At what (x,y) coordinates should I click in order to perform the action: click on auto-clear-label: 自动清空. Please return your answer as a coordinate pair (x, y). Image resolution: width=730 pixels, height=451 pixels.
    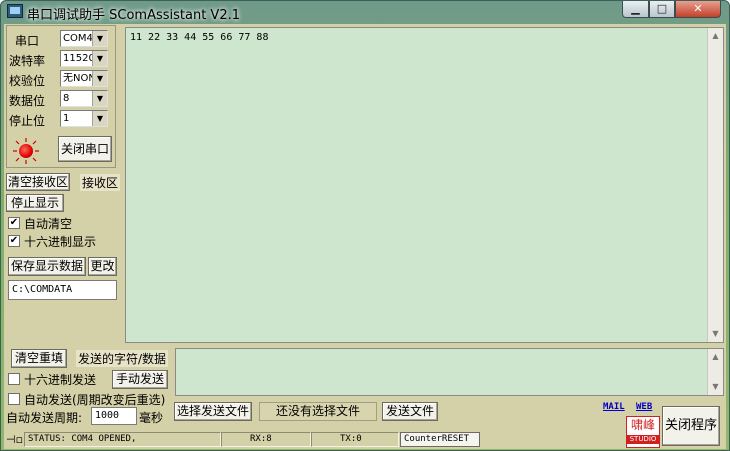
    Looking at the image, I should click on (48, 224).